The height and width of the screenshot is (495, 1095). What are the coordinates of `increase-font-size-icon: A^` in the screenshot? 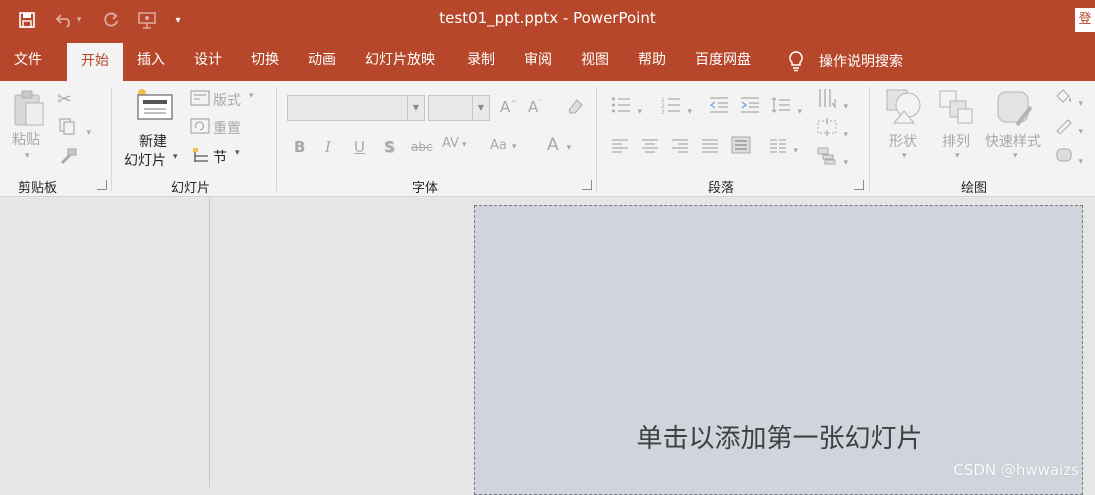 It's located at (508, 107).